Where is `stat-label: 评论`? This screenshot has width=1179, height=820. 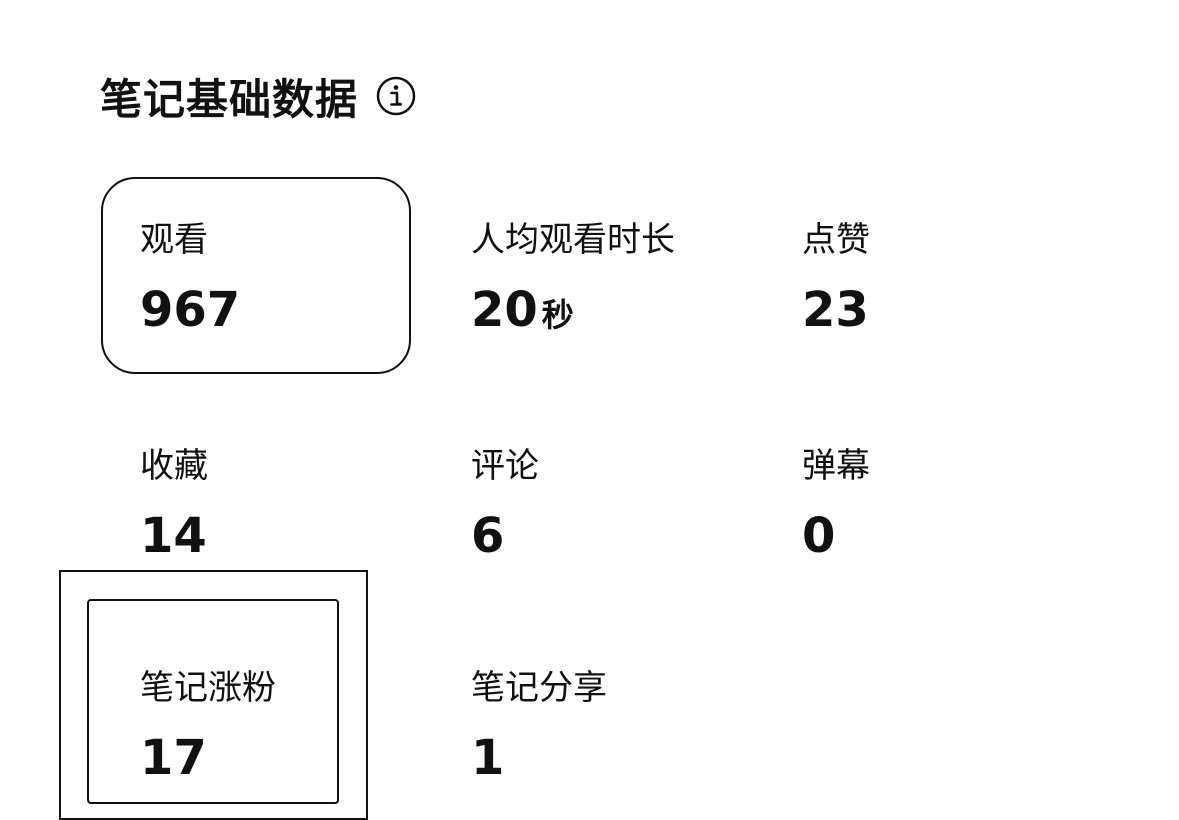
stat-label: 评论 is located at coordinates (505, 466).